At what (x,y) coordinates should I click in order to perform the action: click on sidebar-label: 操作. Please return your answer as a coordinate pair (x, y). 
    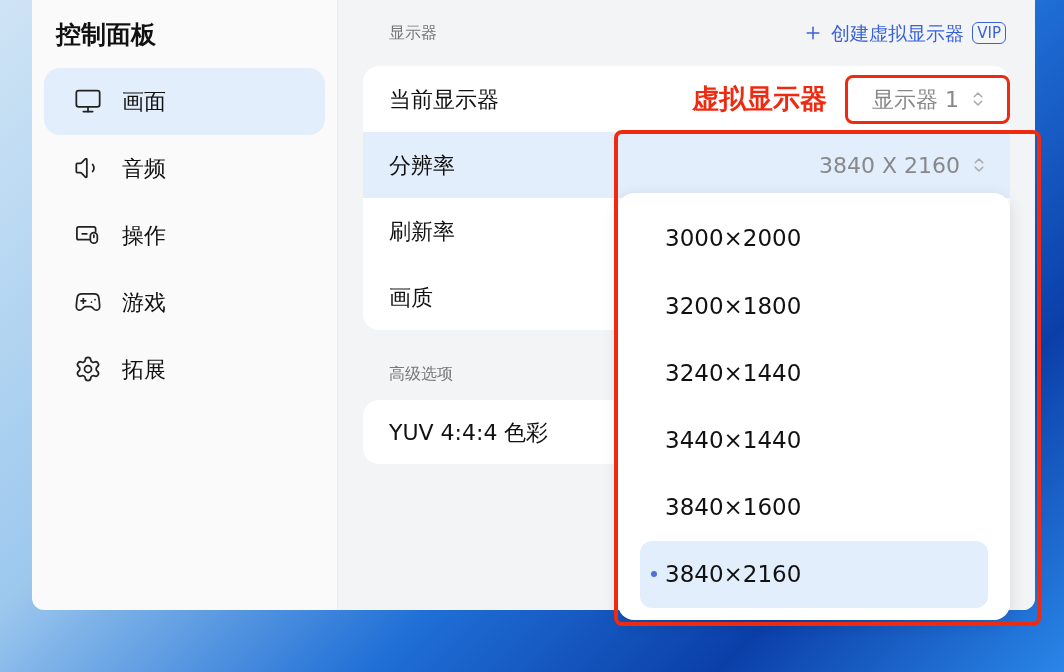
    Looking at the image, I should click on (144, 235).